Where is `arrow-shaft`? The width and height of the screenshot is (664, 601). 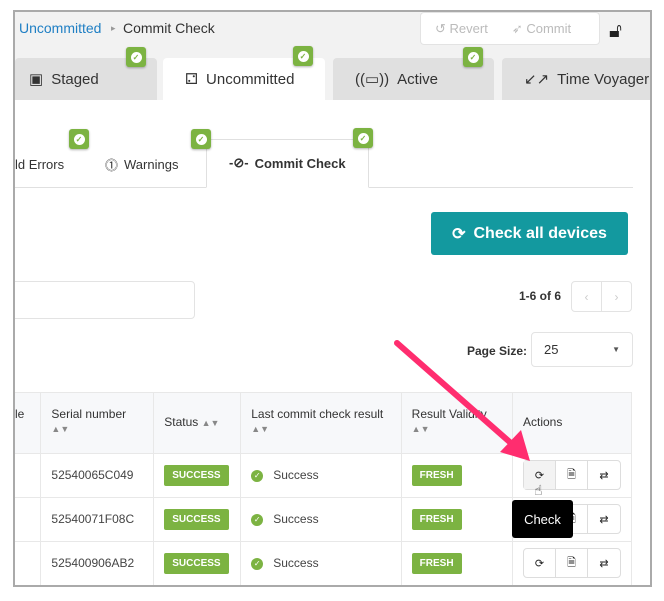 arrow-shaft is located at coordinates (454, 393).